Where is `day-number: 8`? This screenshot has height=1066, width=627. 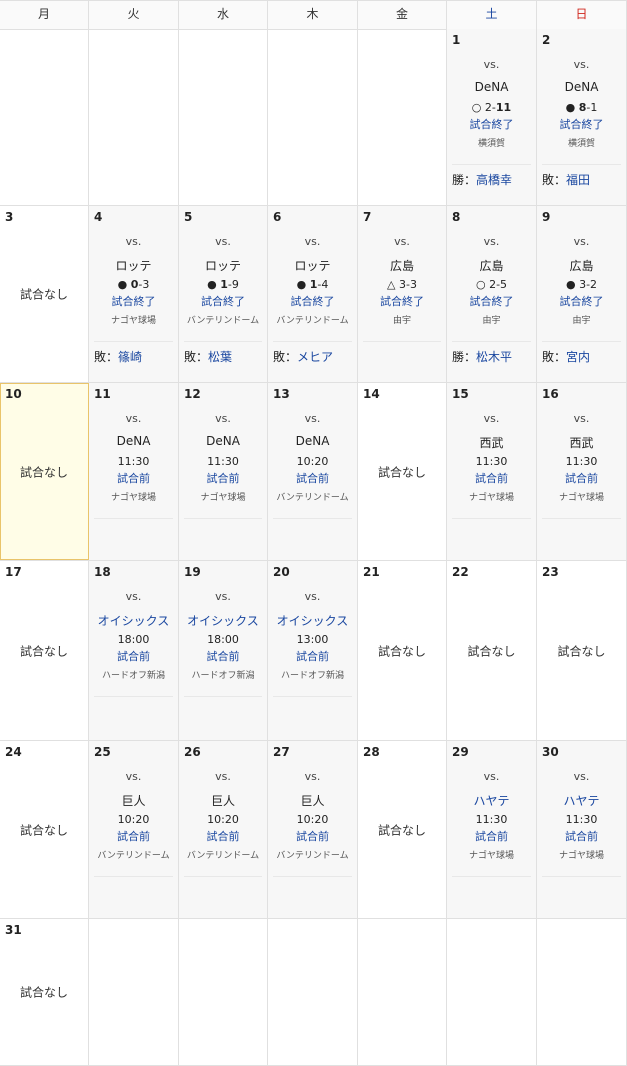
day-number: 8 is located at coordinates (456, 217).